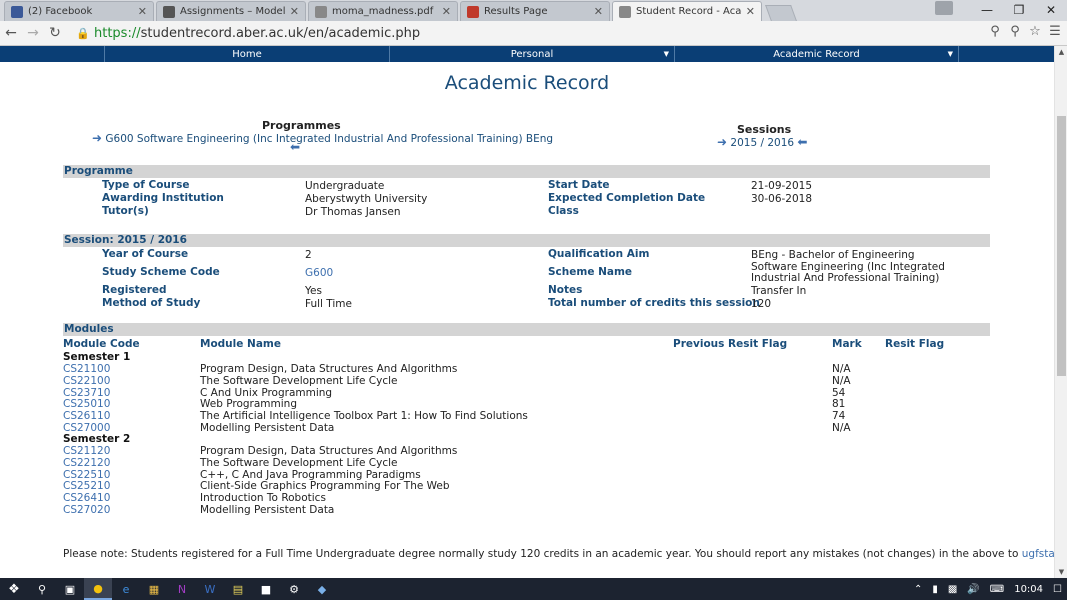 This screenshot has height=600, width=1067. I want to click on chrome-icon: ●, so click(98, 589).